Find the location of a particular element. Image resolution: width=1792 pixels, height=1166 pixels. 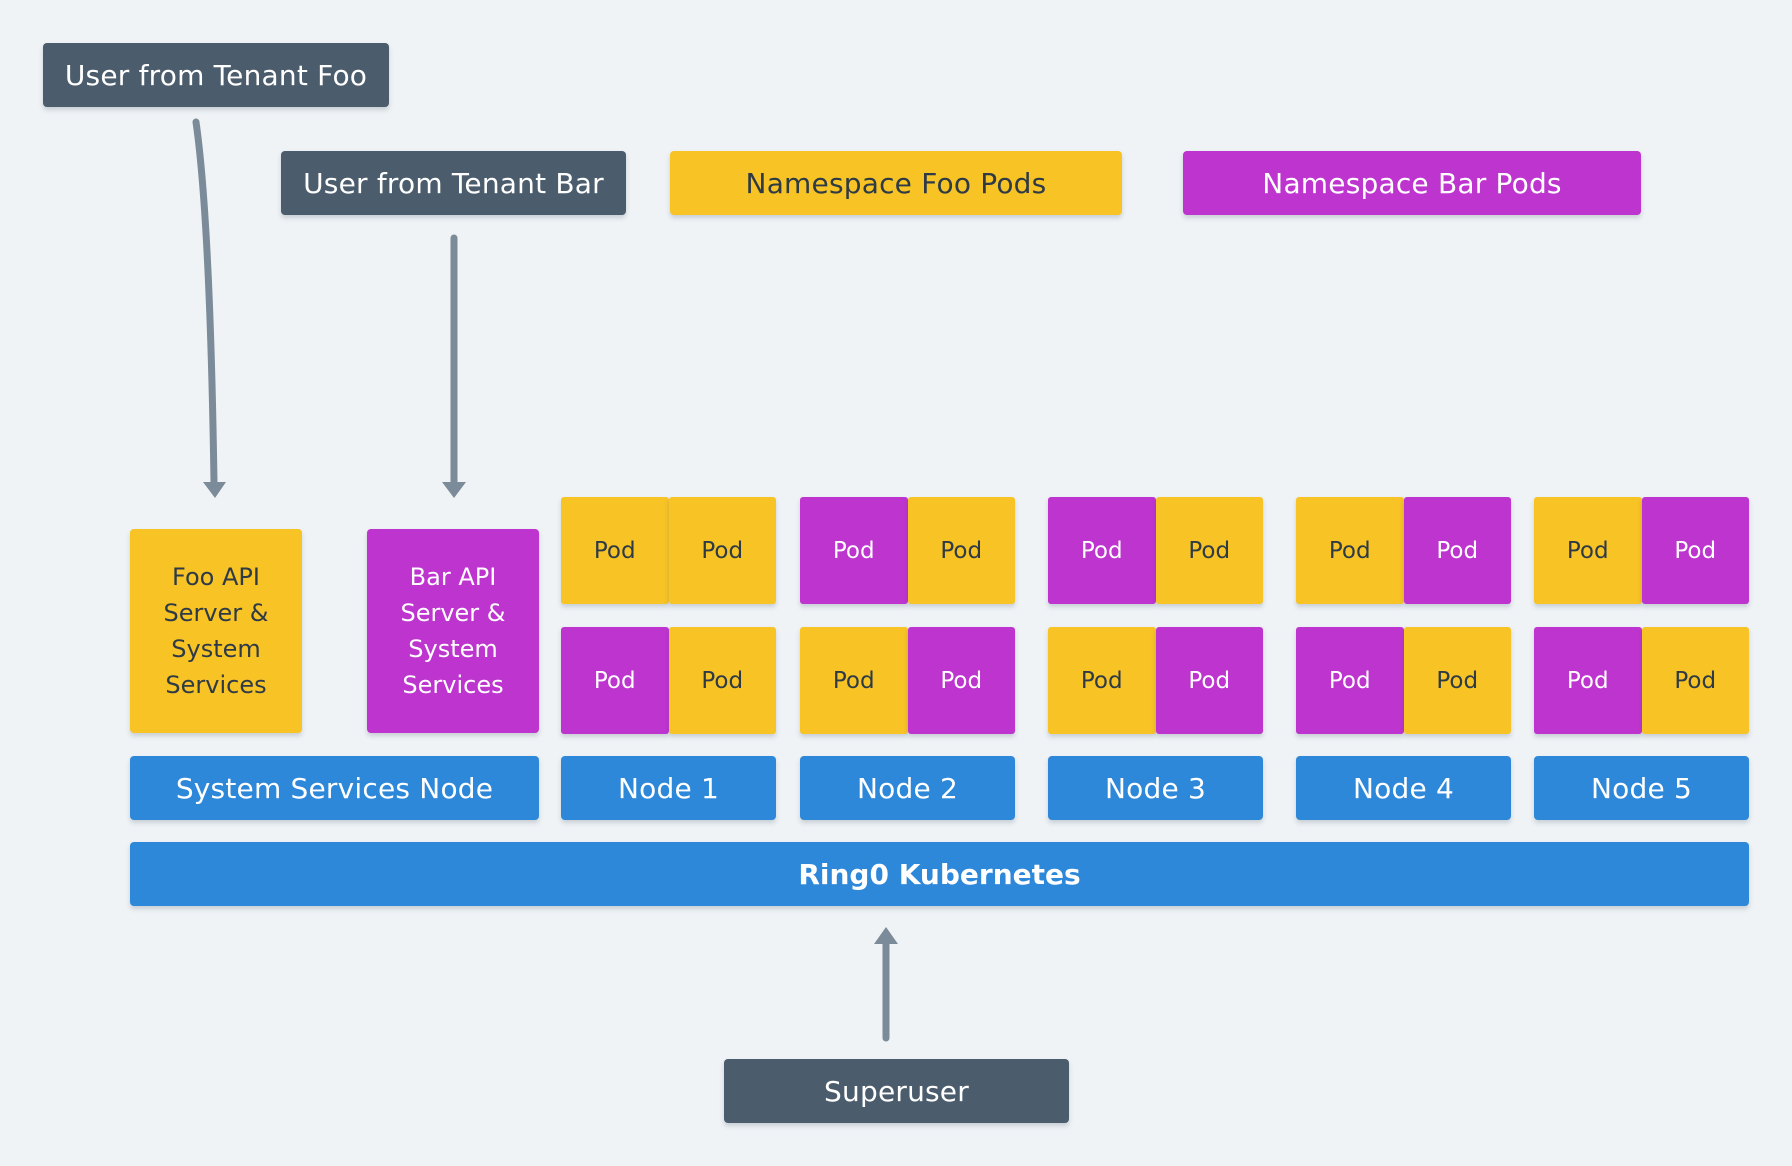

node-3: Node 3 is located at coordinates (1155, 788).